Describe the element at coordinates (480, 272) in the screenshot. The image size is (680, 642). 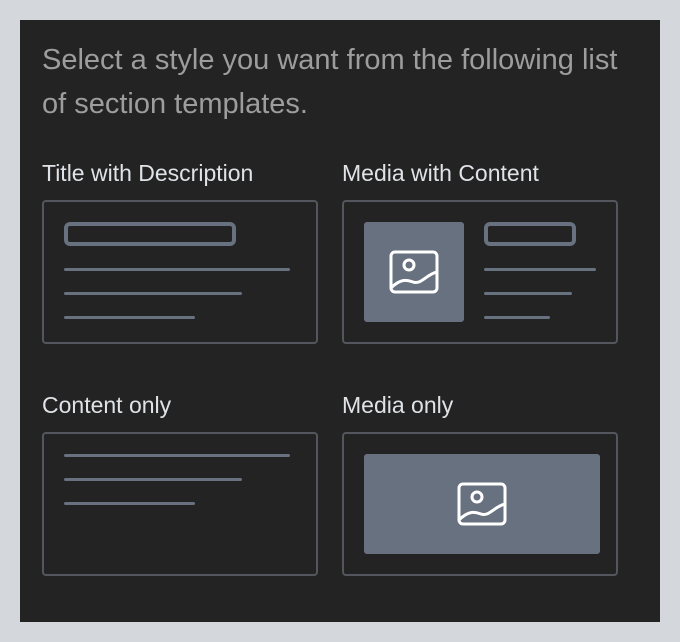
I see `template-card-media-with-content` at that location.